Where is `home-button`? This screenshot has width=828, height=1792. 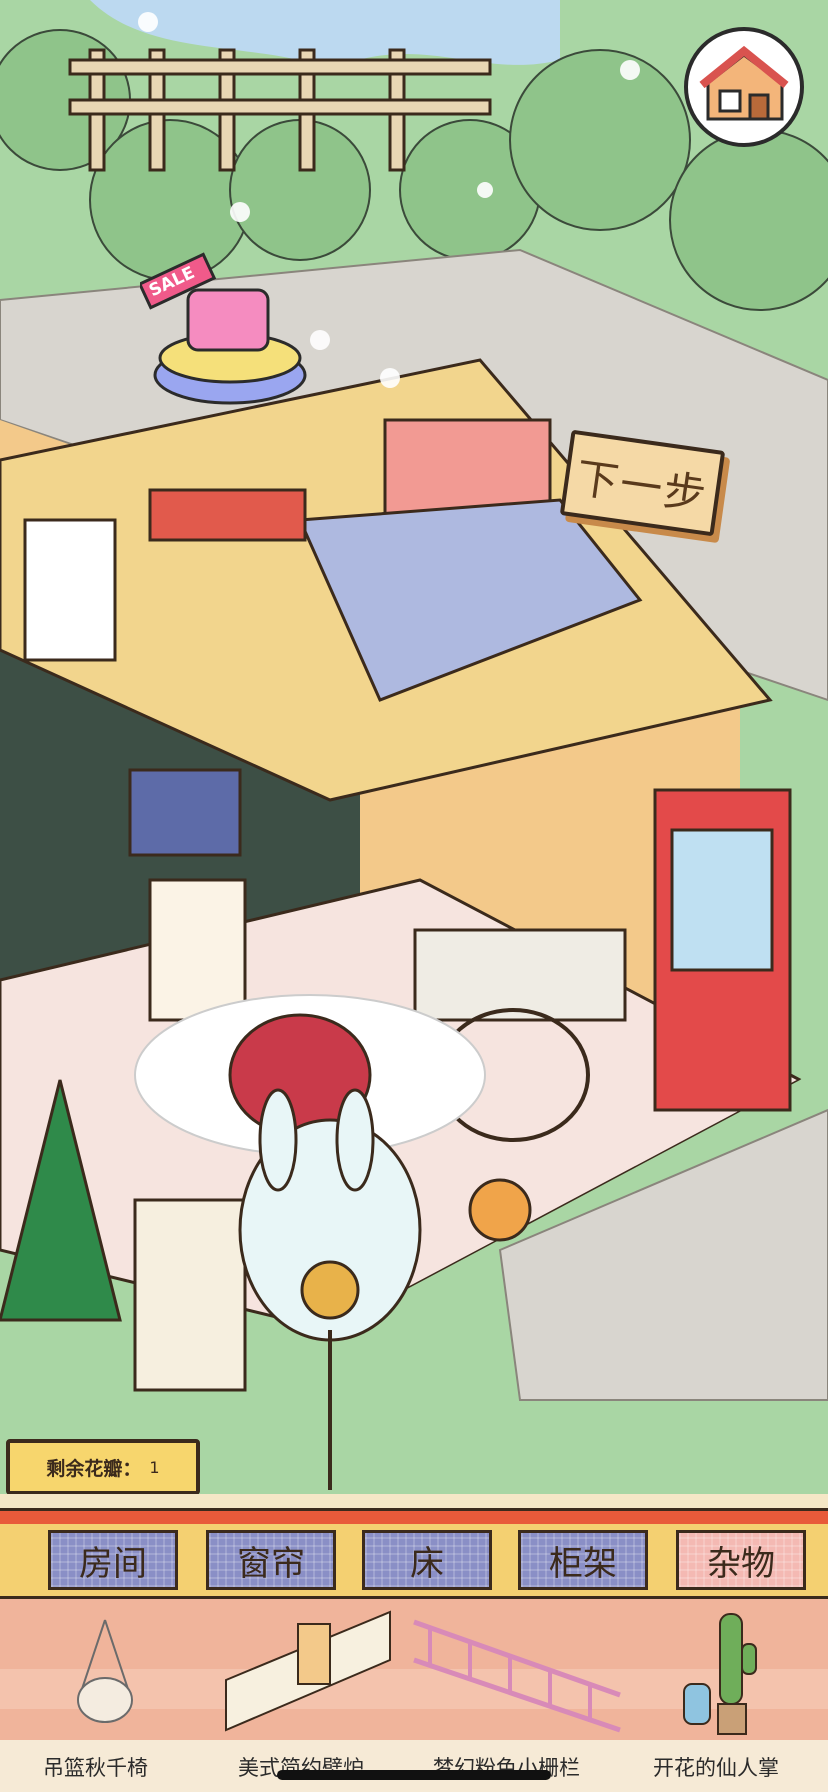
home-button is located at coordinates (744, 87).